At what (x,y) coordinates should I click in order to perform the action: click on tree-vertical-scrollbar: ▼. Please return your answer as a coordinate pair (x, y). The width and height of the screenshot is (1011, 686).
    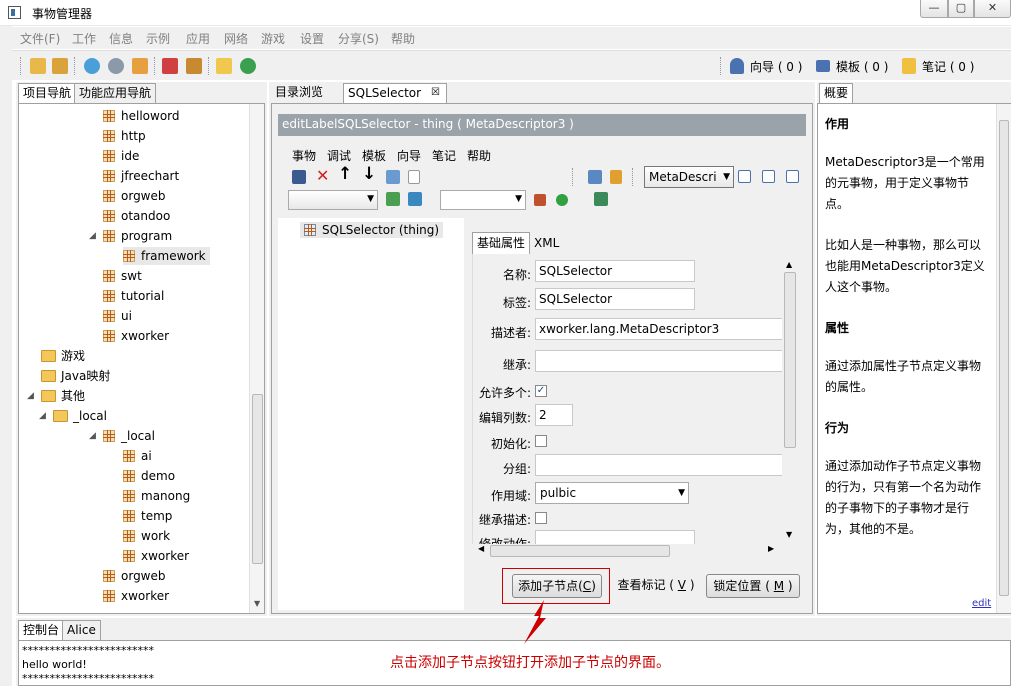
    Looking at the image, I should click on (256, 358).